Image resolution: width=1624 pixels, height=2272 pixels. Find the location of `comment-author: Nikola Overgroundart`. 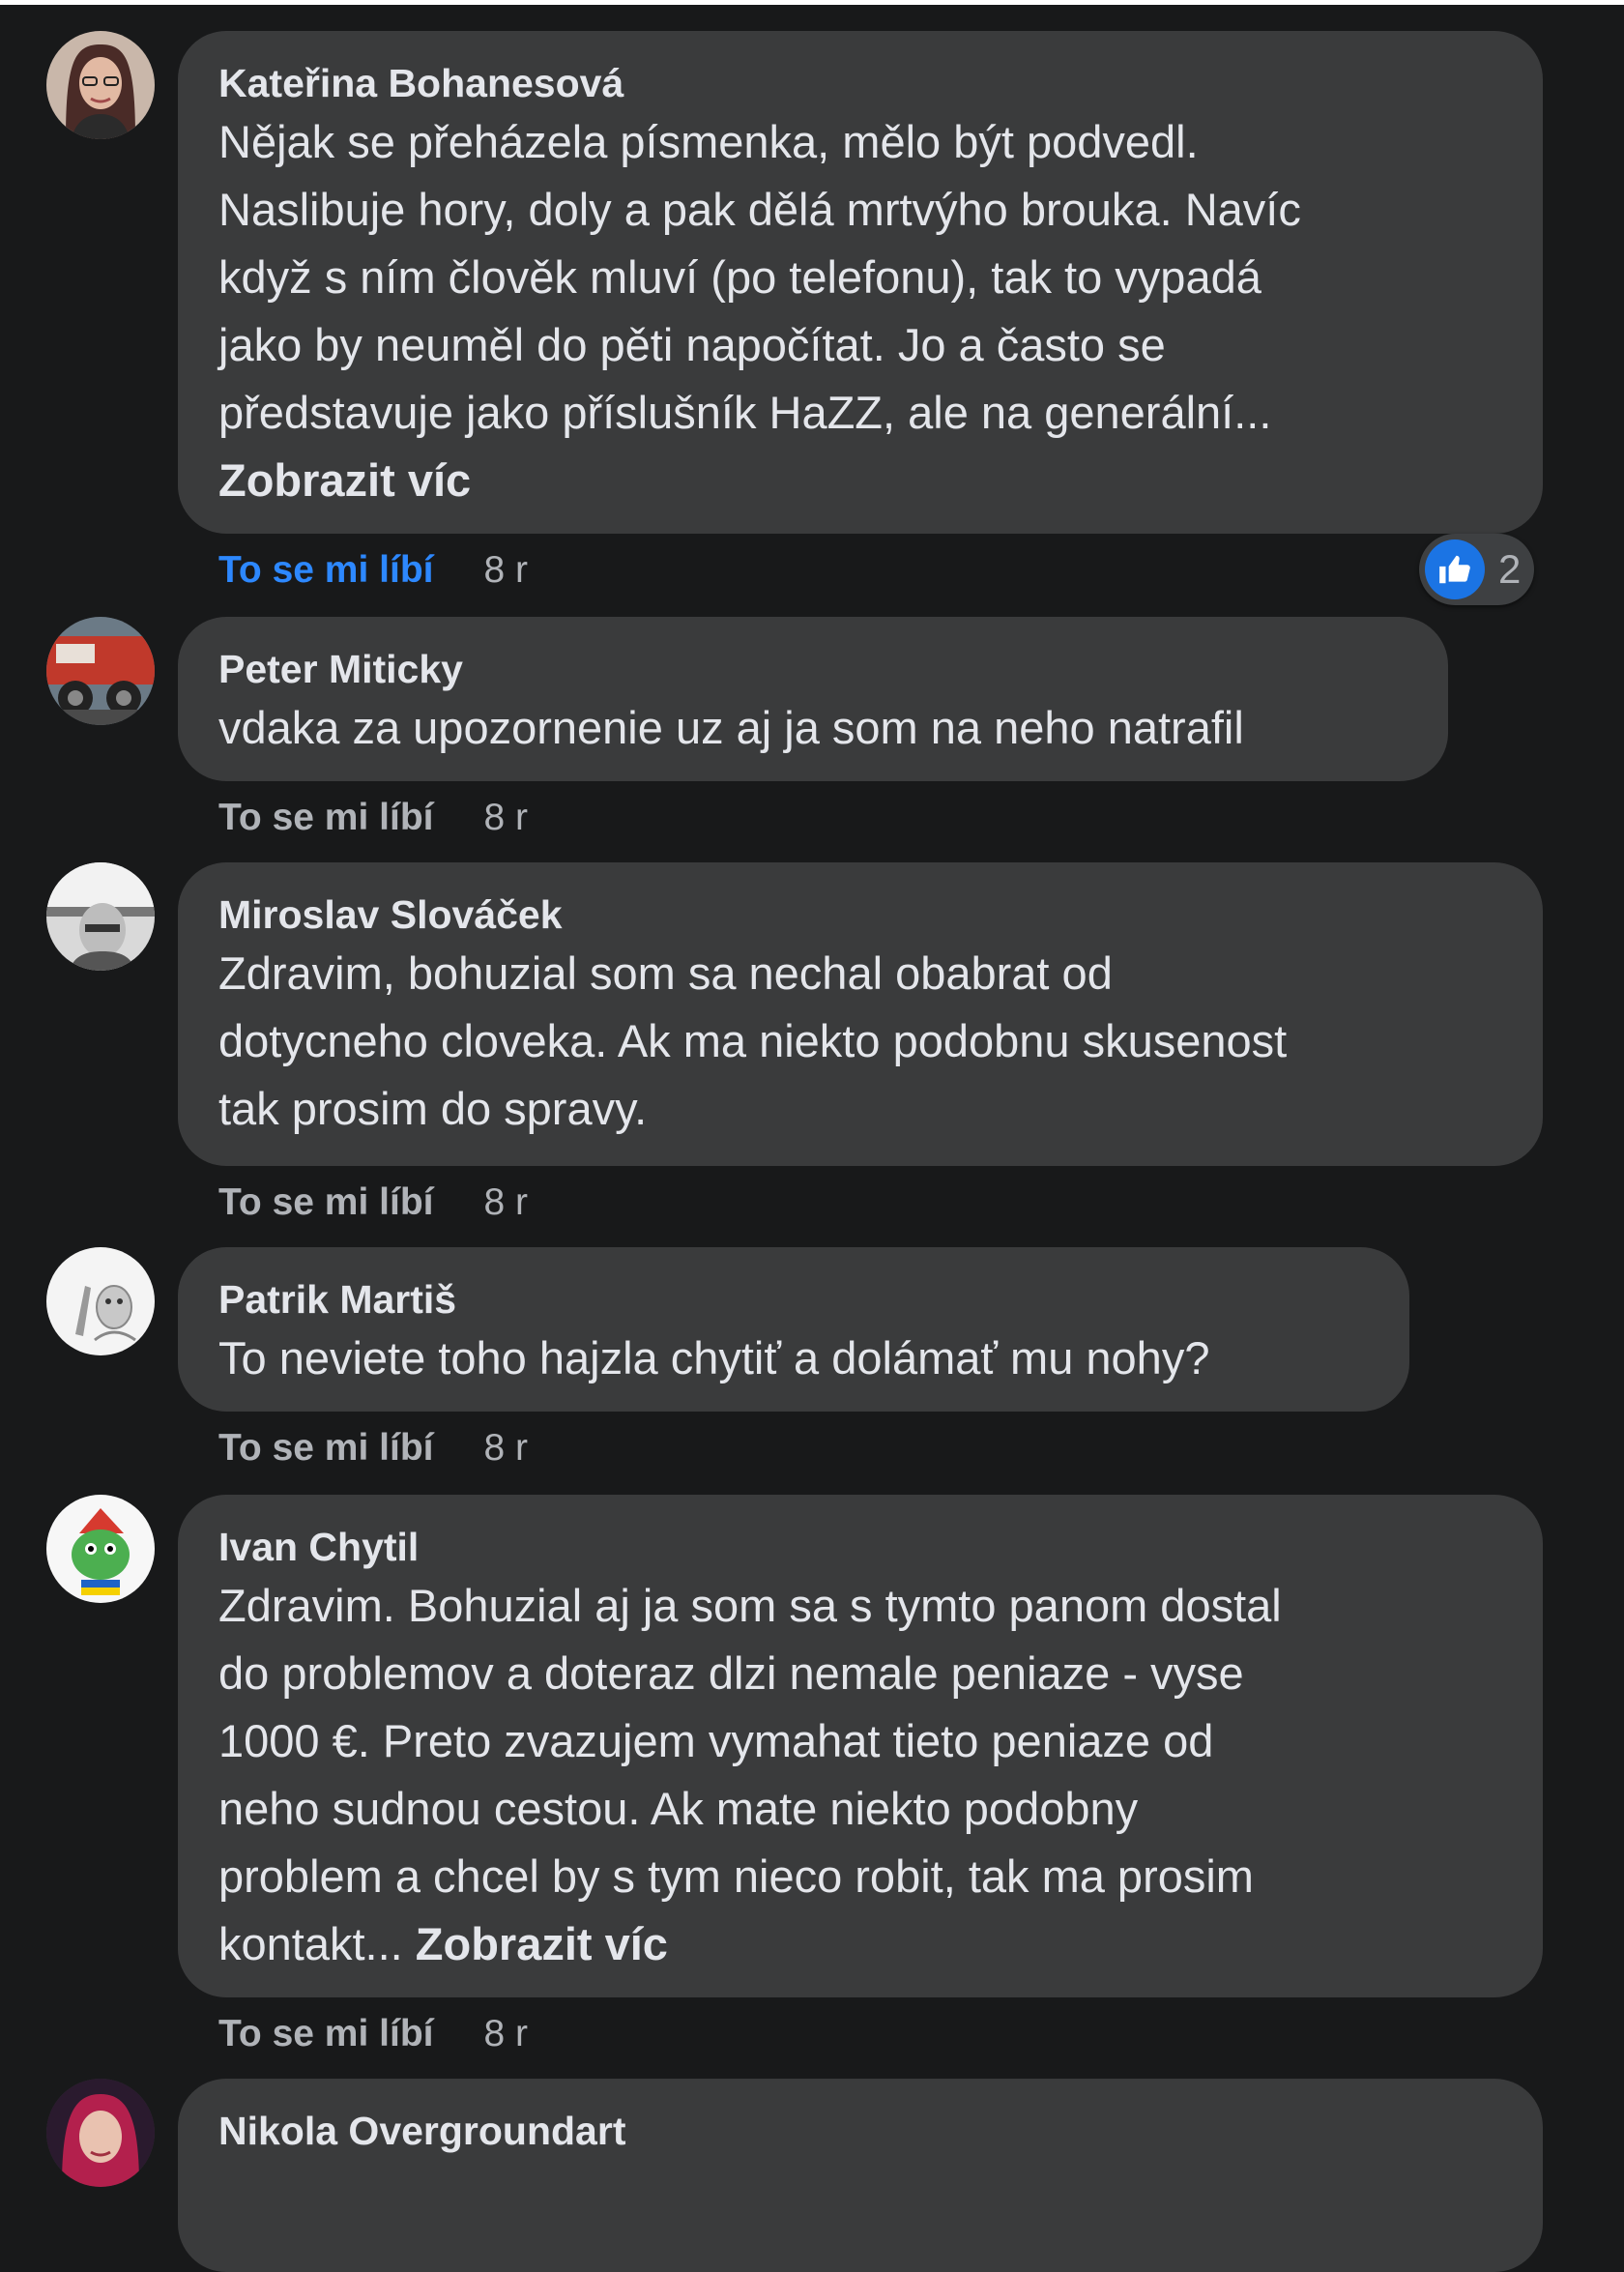

comment-author: Nikola Overgroundart is located at coordinates (860, 2131).